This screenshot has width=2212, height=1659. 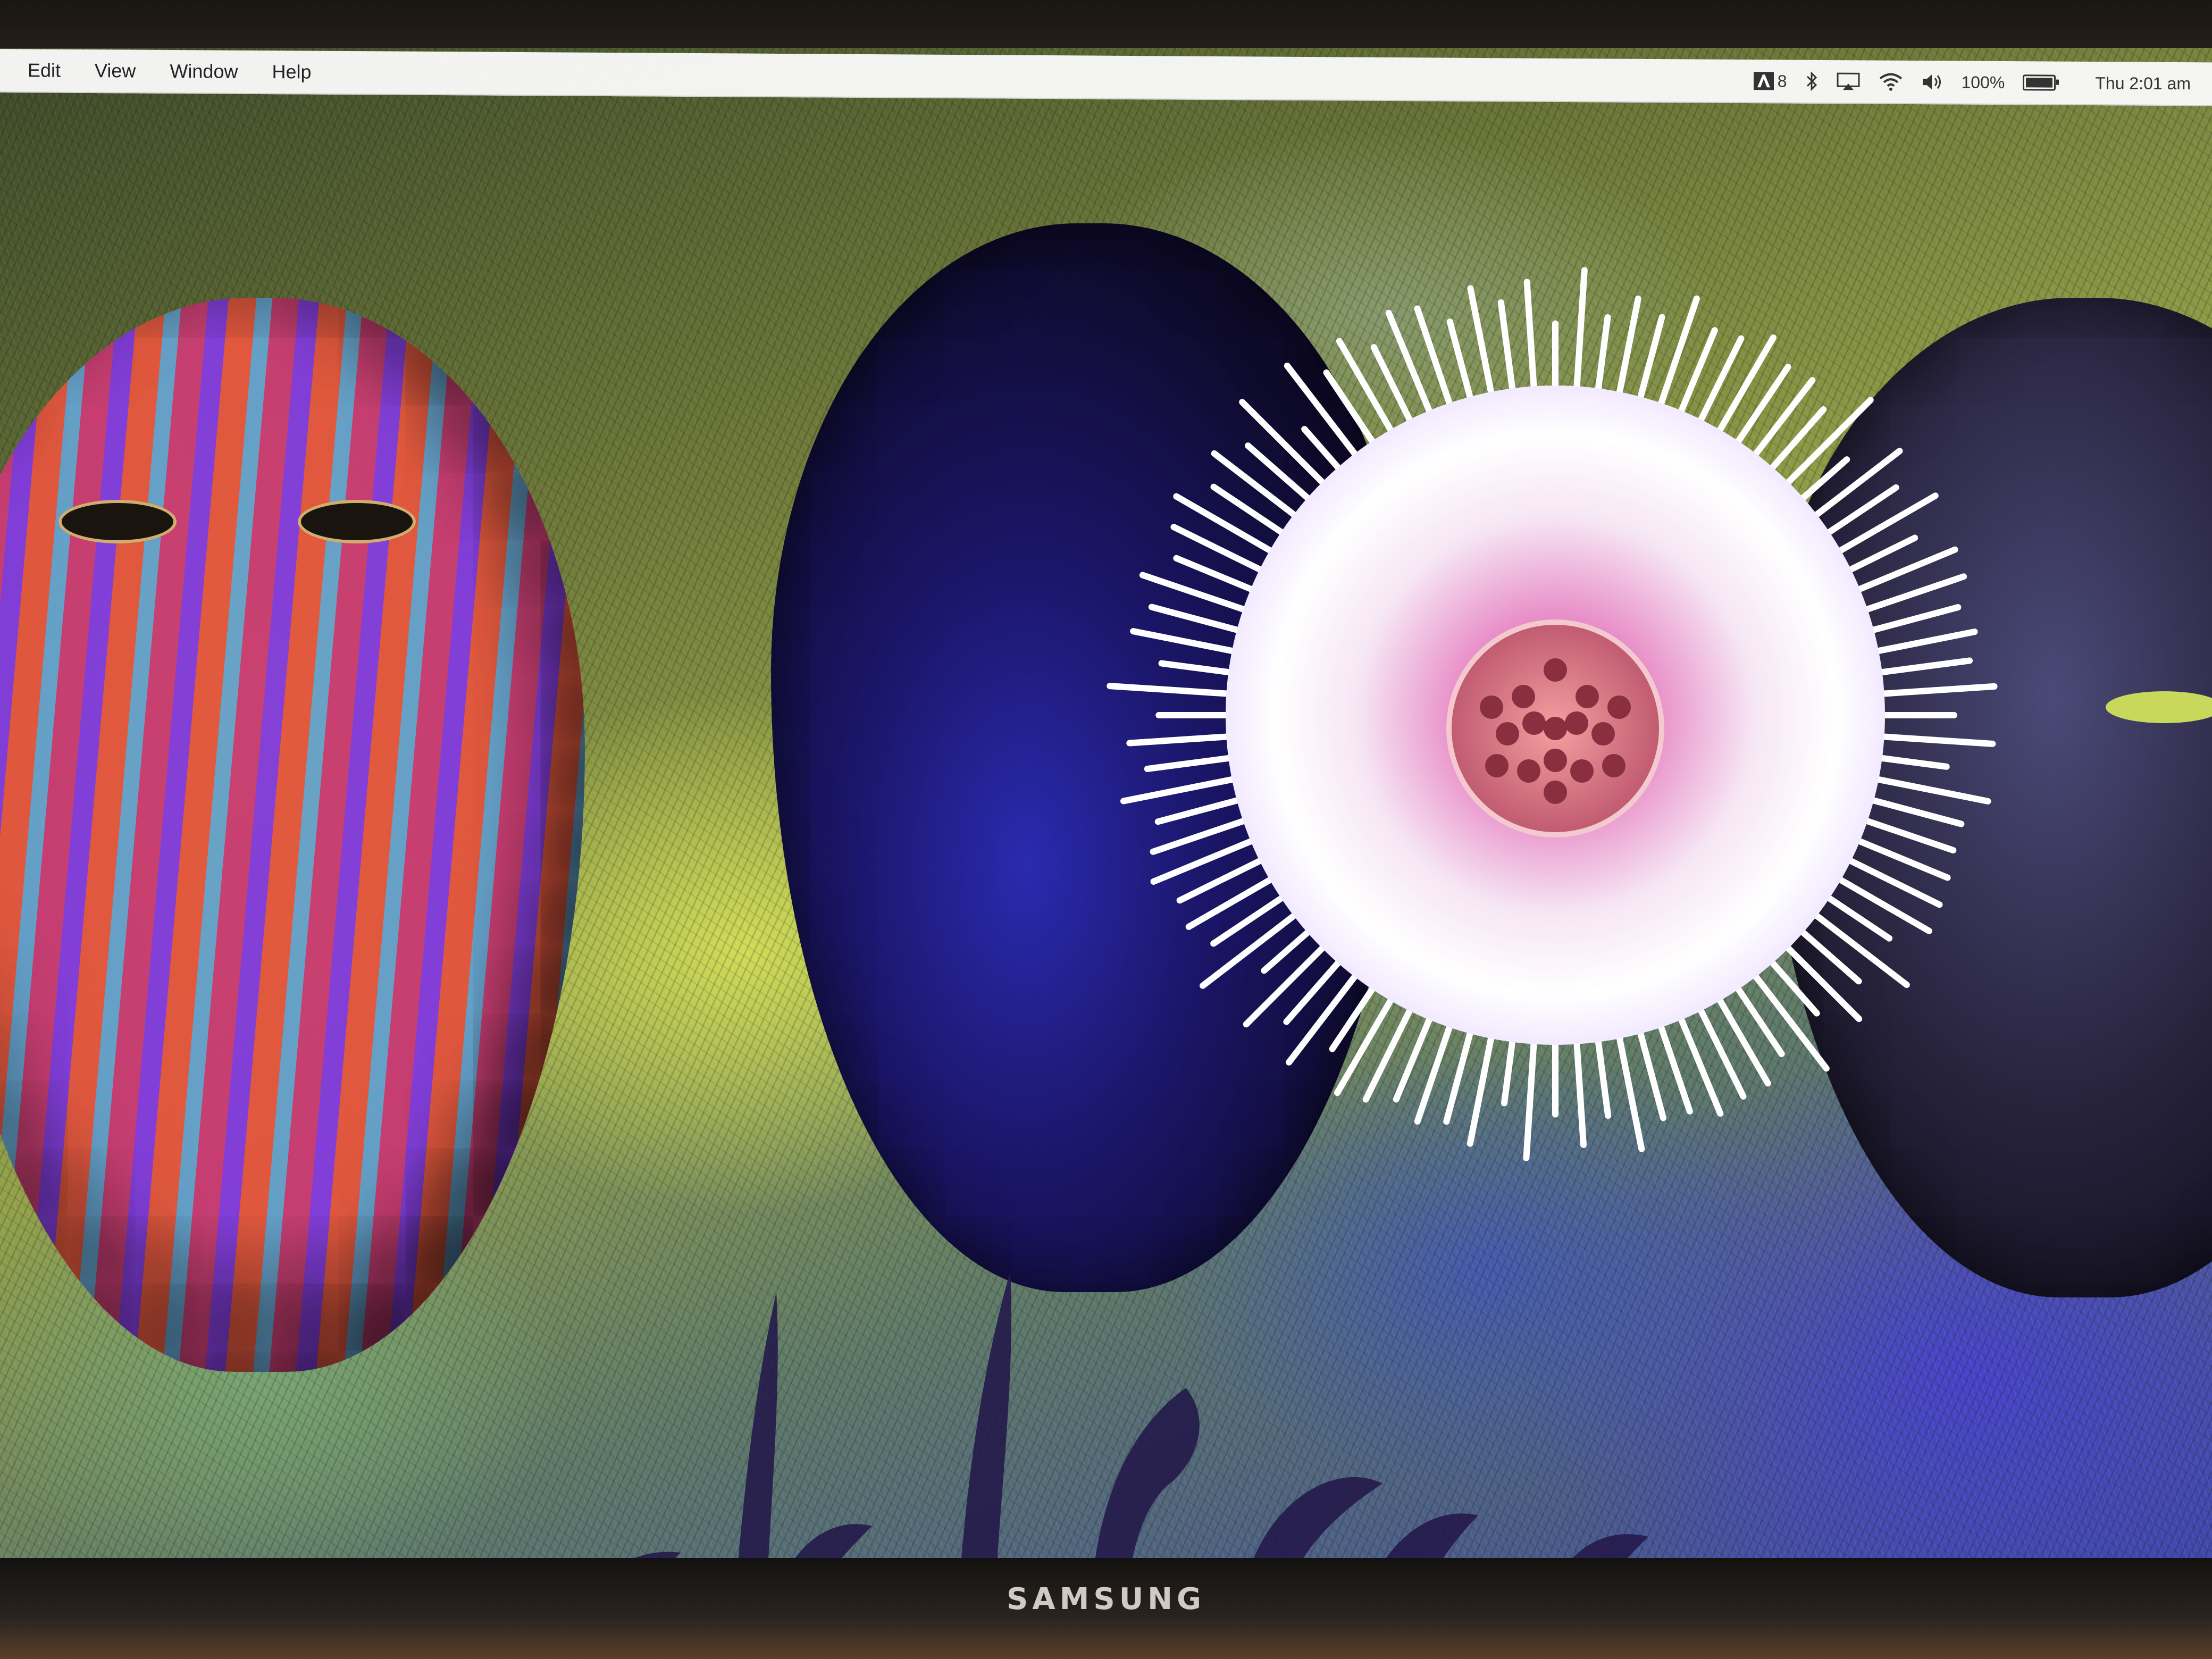 I want to click on menu-list: Edit View Window Help, so click(x=164, y=71).